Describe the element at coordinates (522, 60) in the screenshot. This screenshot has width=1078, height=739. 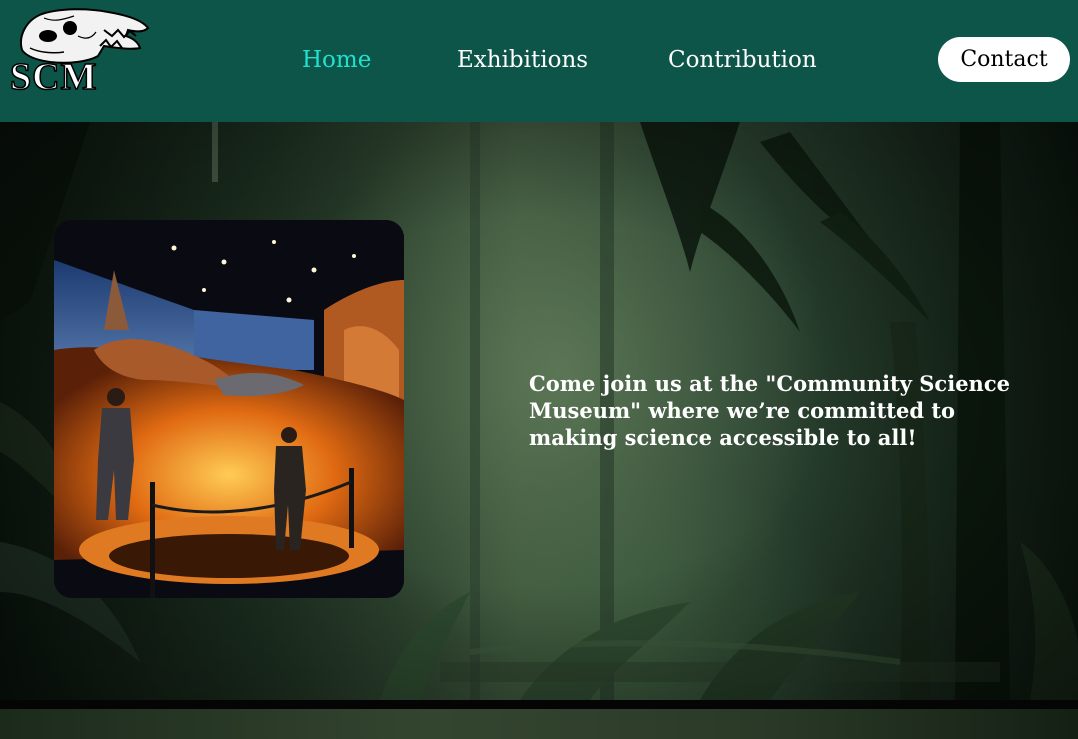
I see `nav-exhibitions: Exhibitions` at that location.